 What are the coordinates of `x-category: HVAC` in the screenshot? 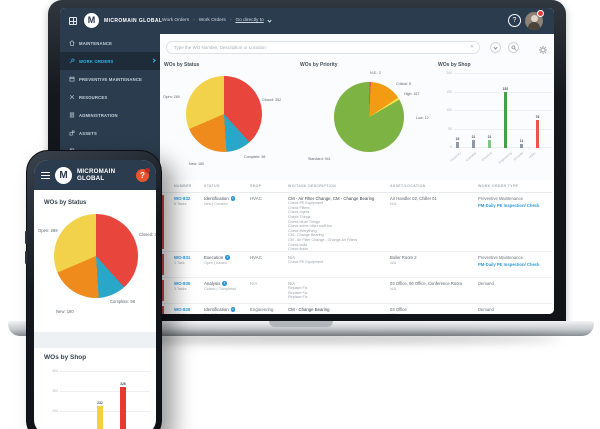 It's located at (532, 155).